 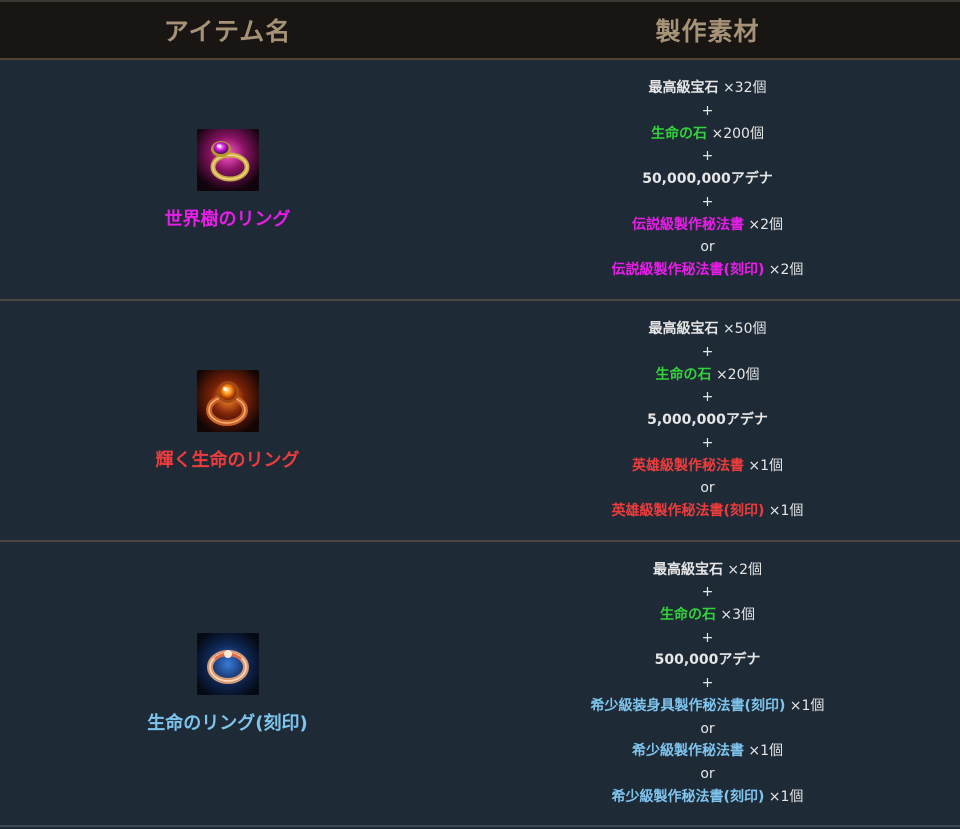 I want to click on material-line: 最高級宝石 ×2個, so click(x=707, y=570).